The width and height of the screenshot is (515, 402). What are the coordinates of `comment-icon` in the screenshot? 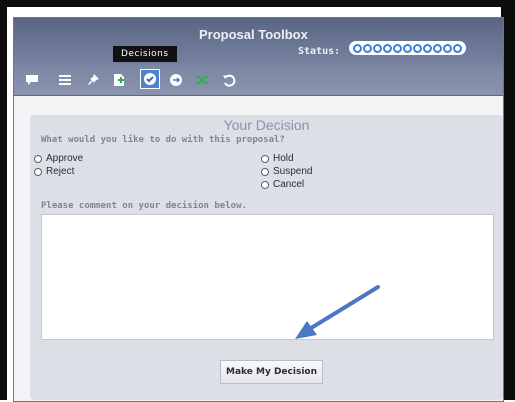 It's located at (32, 80).